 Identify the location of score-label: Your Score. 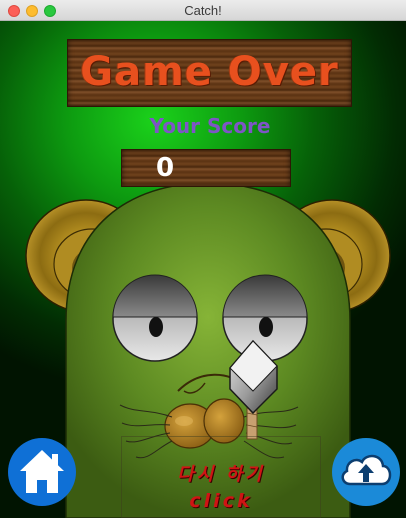
(210, 126).